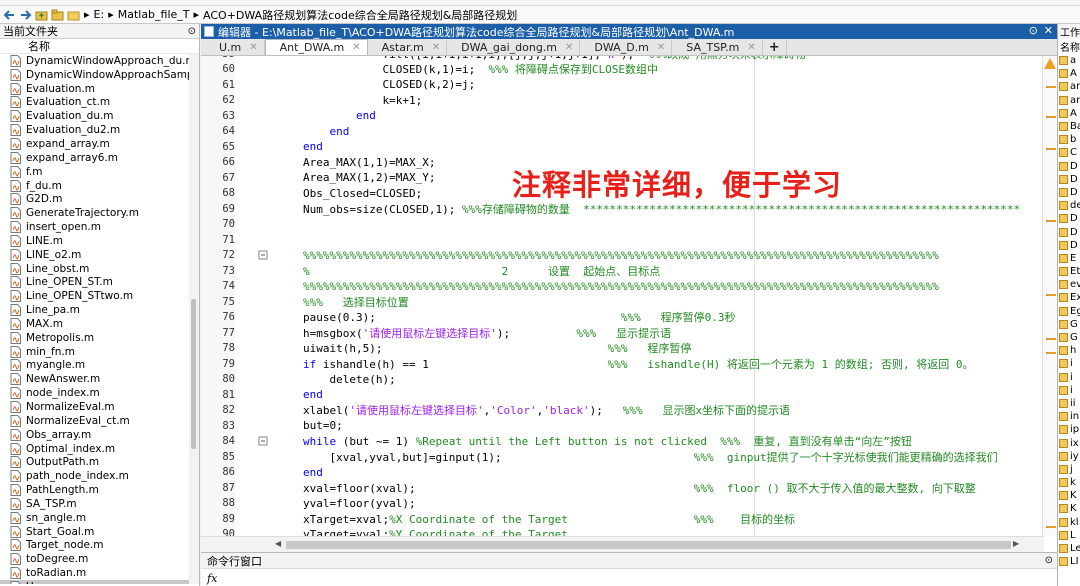 The width and height of the screenshot is (1080, 586). Describe the element at coordinates (622, 85) in the screenshot. I see `code-line: 61 CLOSED(k,2)=j;` at that location.